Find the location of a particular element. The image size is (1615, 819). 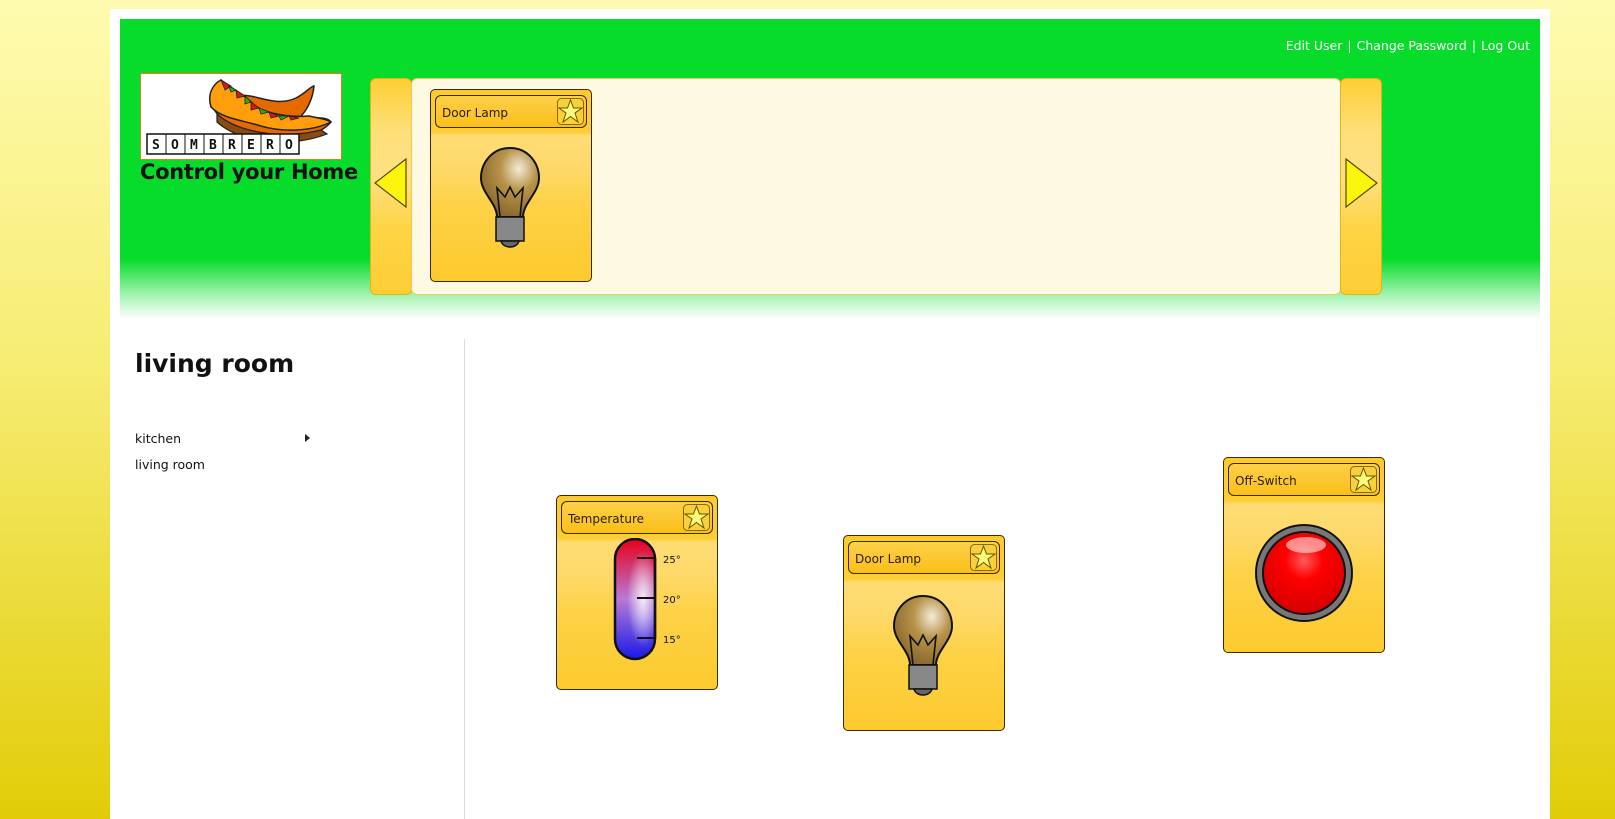

user-links: Edit User | Change Password | Log Out is located at coordinates (1407, 45).